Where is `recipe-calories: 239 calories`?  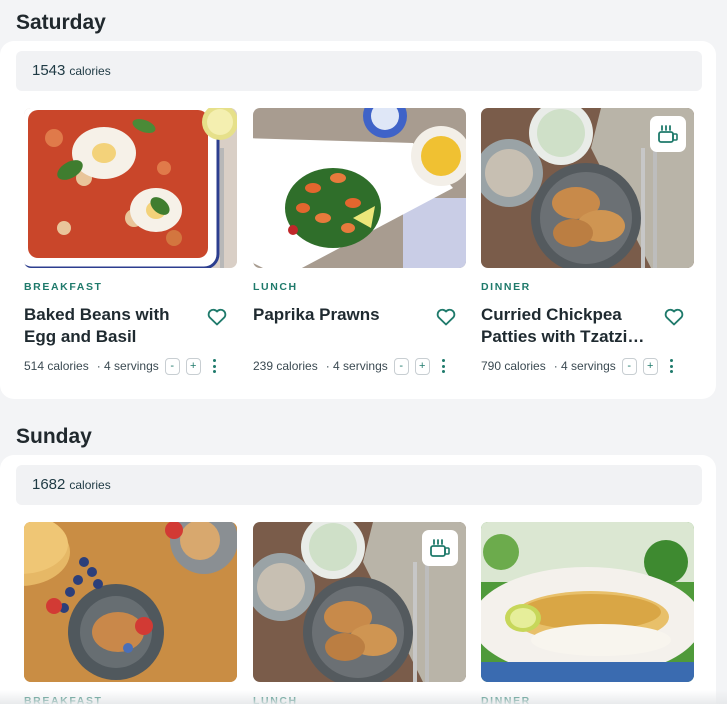
recipe-calories: 239 calories is located at coordinates (285, 366).